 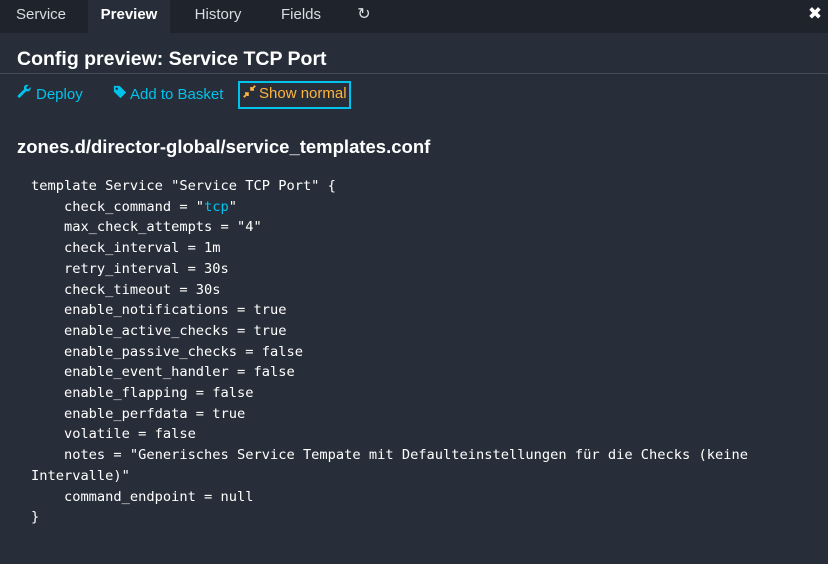 What do you see at coordinates (35, 517) in the screenshot?
I see `code-line: }` at bounding box center [35, 517].